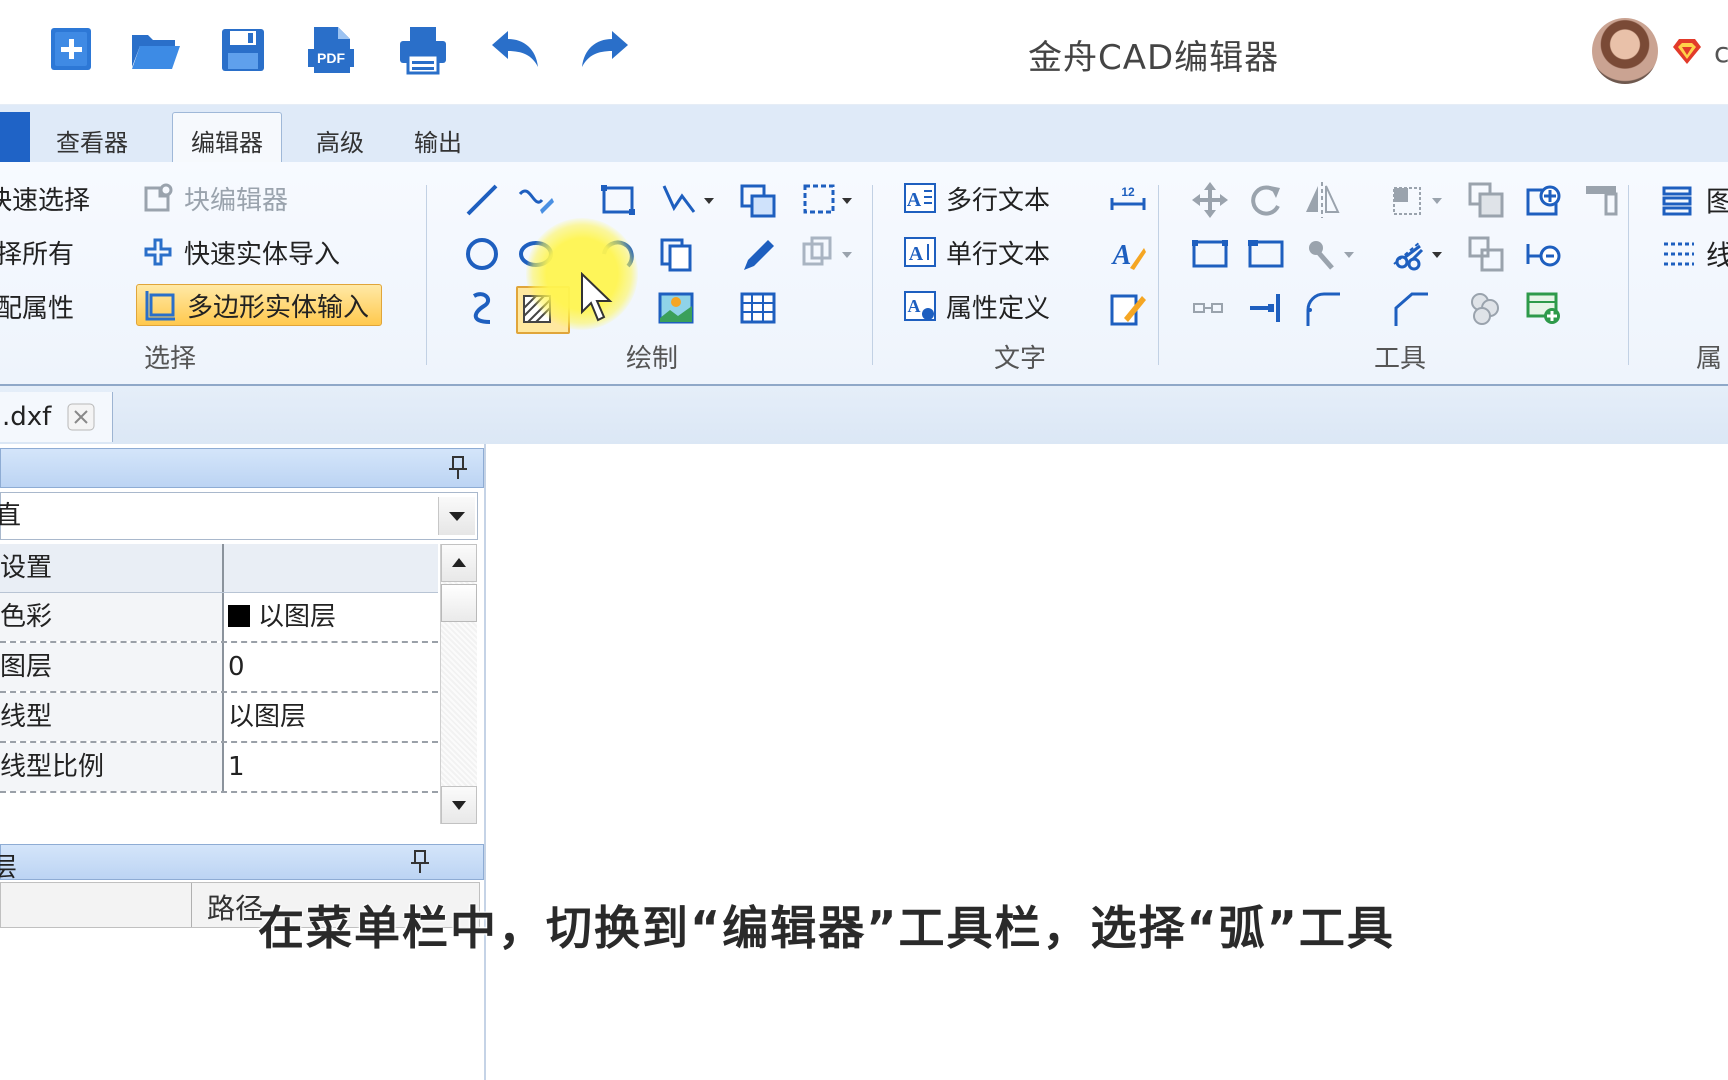 The height and width of the screenshot is (1080, 1728). I want to click on bring-front-icon, so click(1486, 200).